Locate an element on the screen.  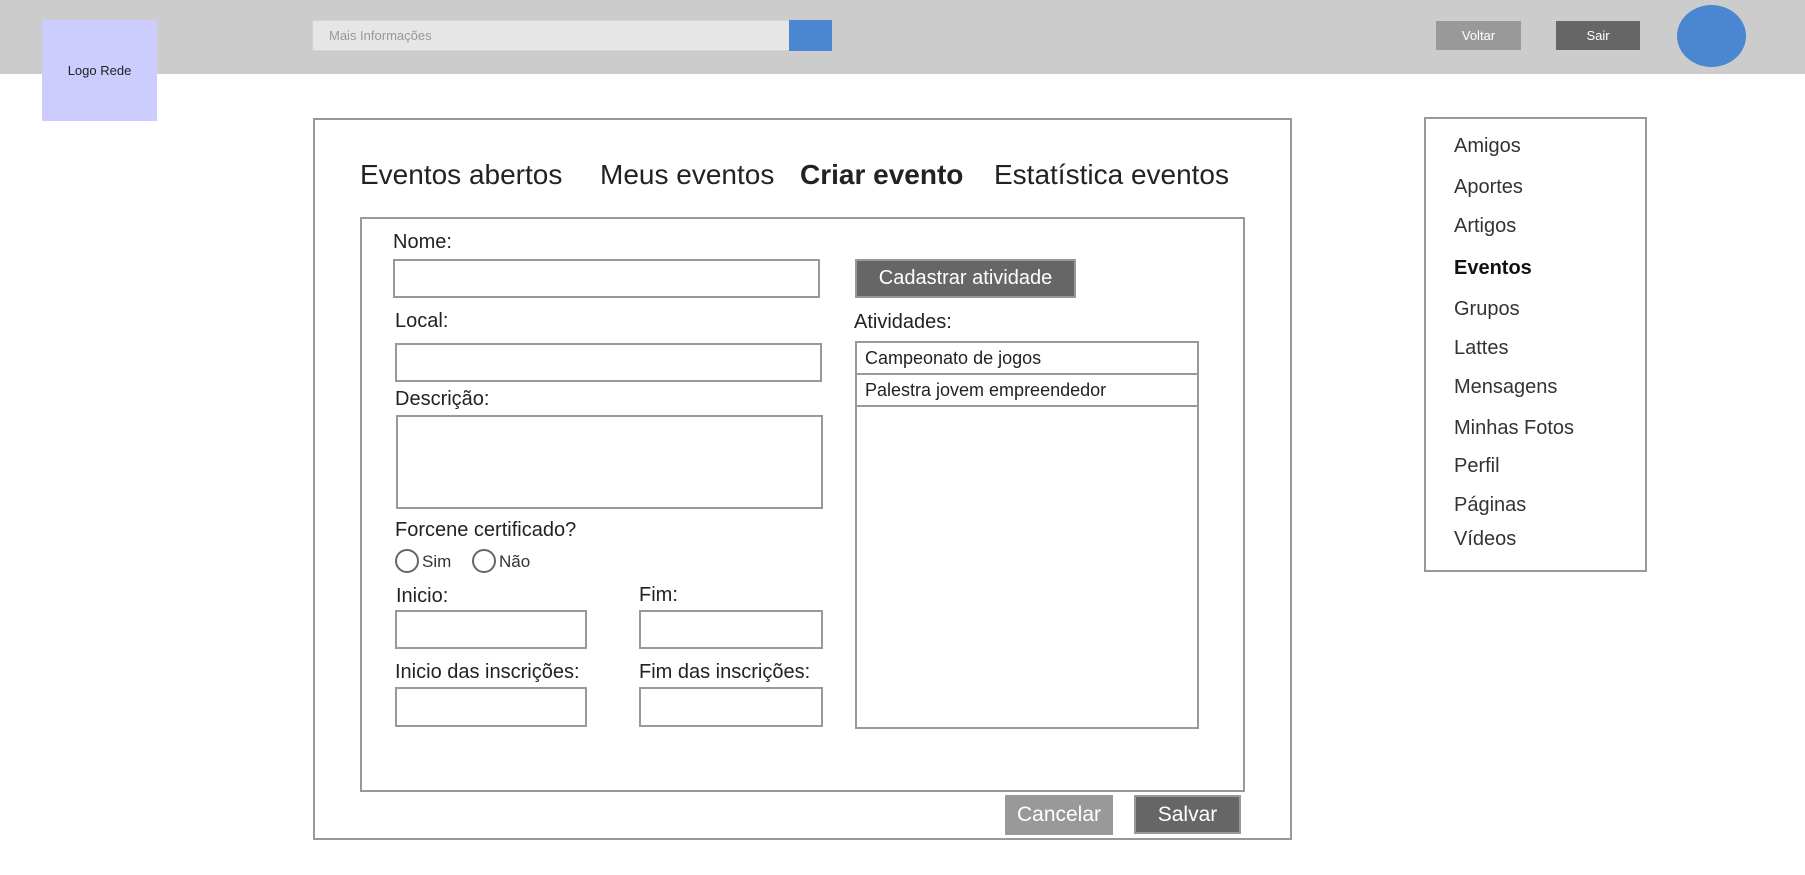
end-label: Fim: is located at coordinates (658, 595).